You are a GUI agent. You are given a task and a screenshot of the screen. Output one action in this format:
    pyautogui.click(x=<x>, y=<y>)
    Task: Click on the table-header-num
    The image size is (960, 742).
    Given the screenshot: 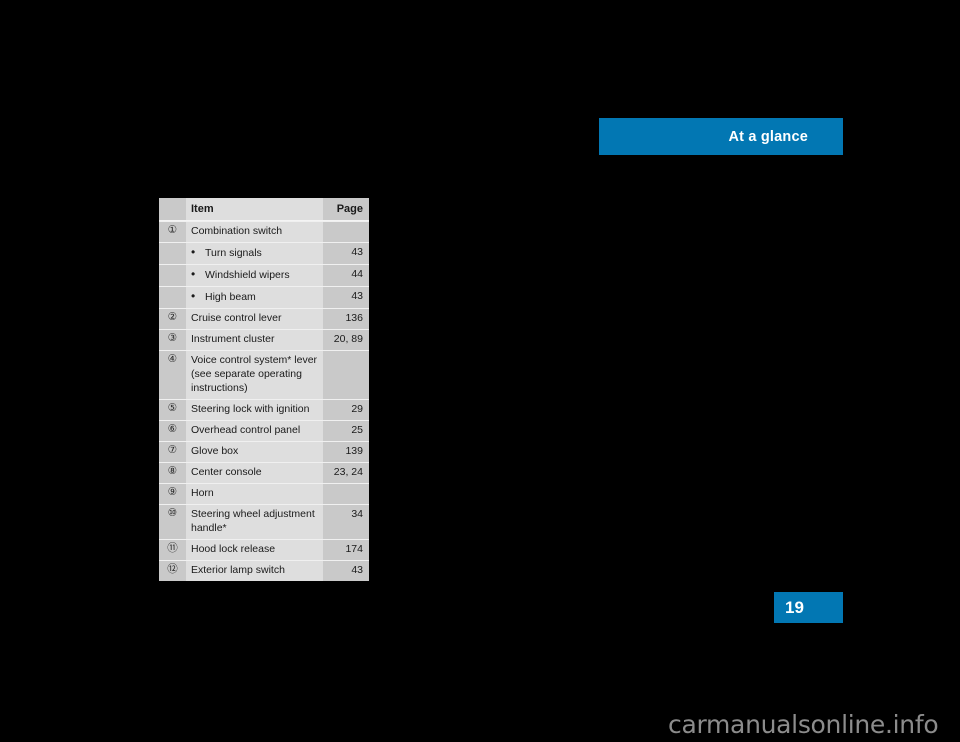 What is the action you would take?
    pyautogui.click(x=172, y=209)
    